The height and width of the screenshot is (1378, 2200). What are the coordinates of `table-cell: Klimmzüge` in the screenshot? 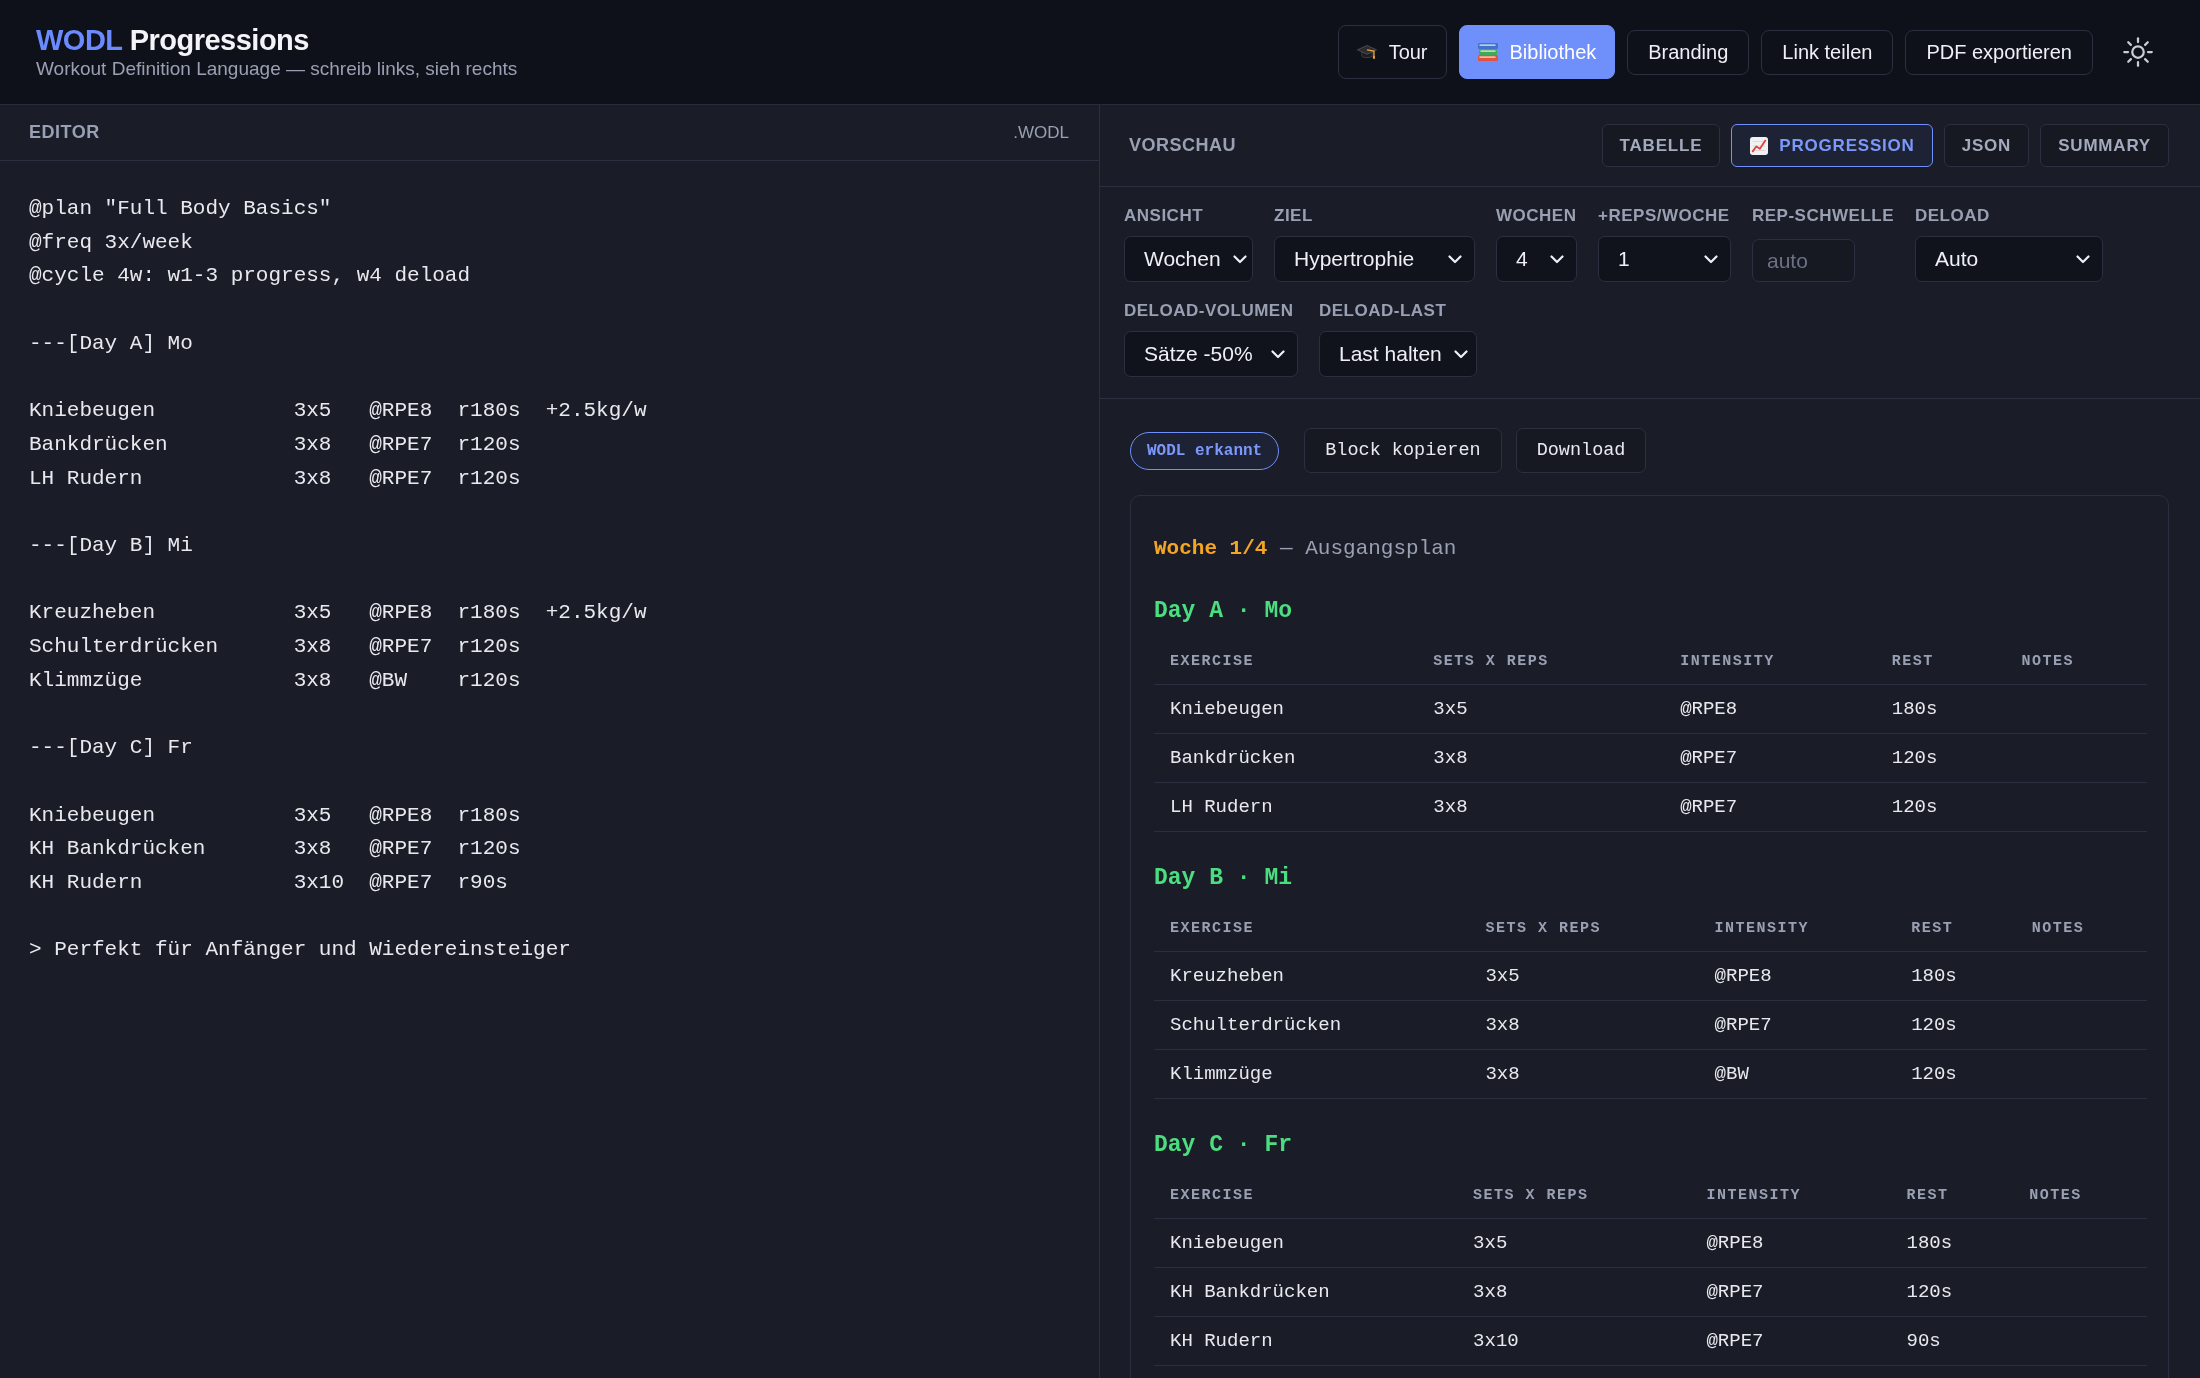 It's located at (1312, 1074).